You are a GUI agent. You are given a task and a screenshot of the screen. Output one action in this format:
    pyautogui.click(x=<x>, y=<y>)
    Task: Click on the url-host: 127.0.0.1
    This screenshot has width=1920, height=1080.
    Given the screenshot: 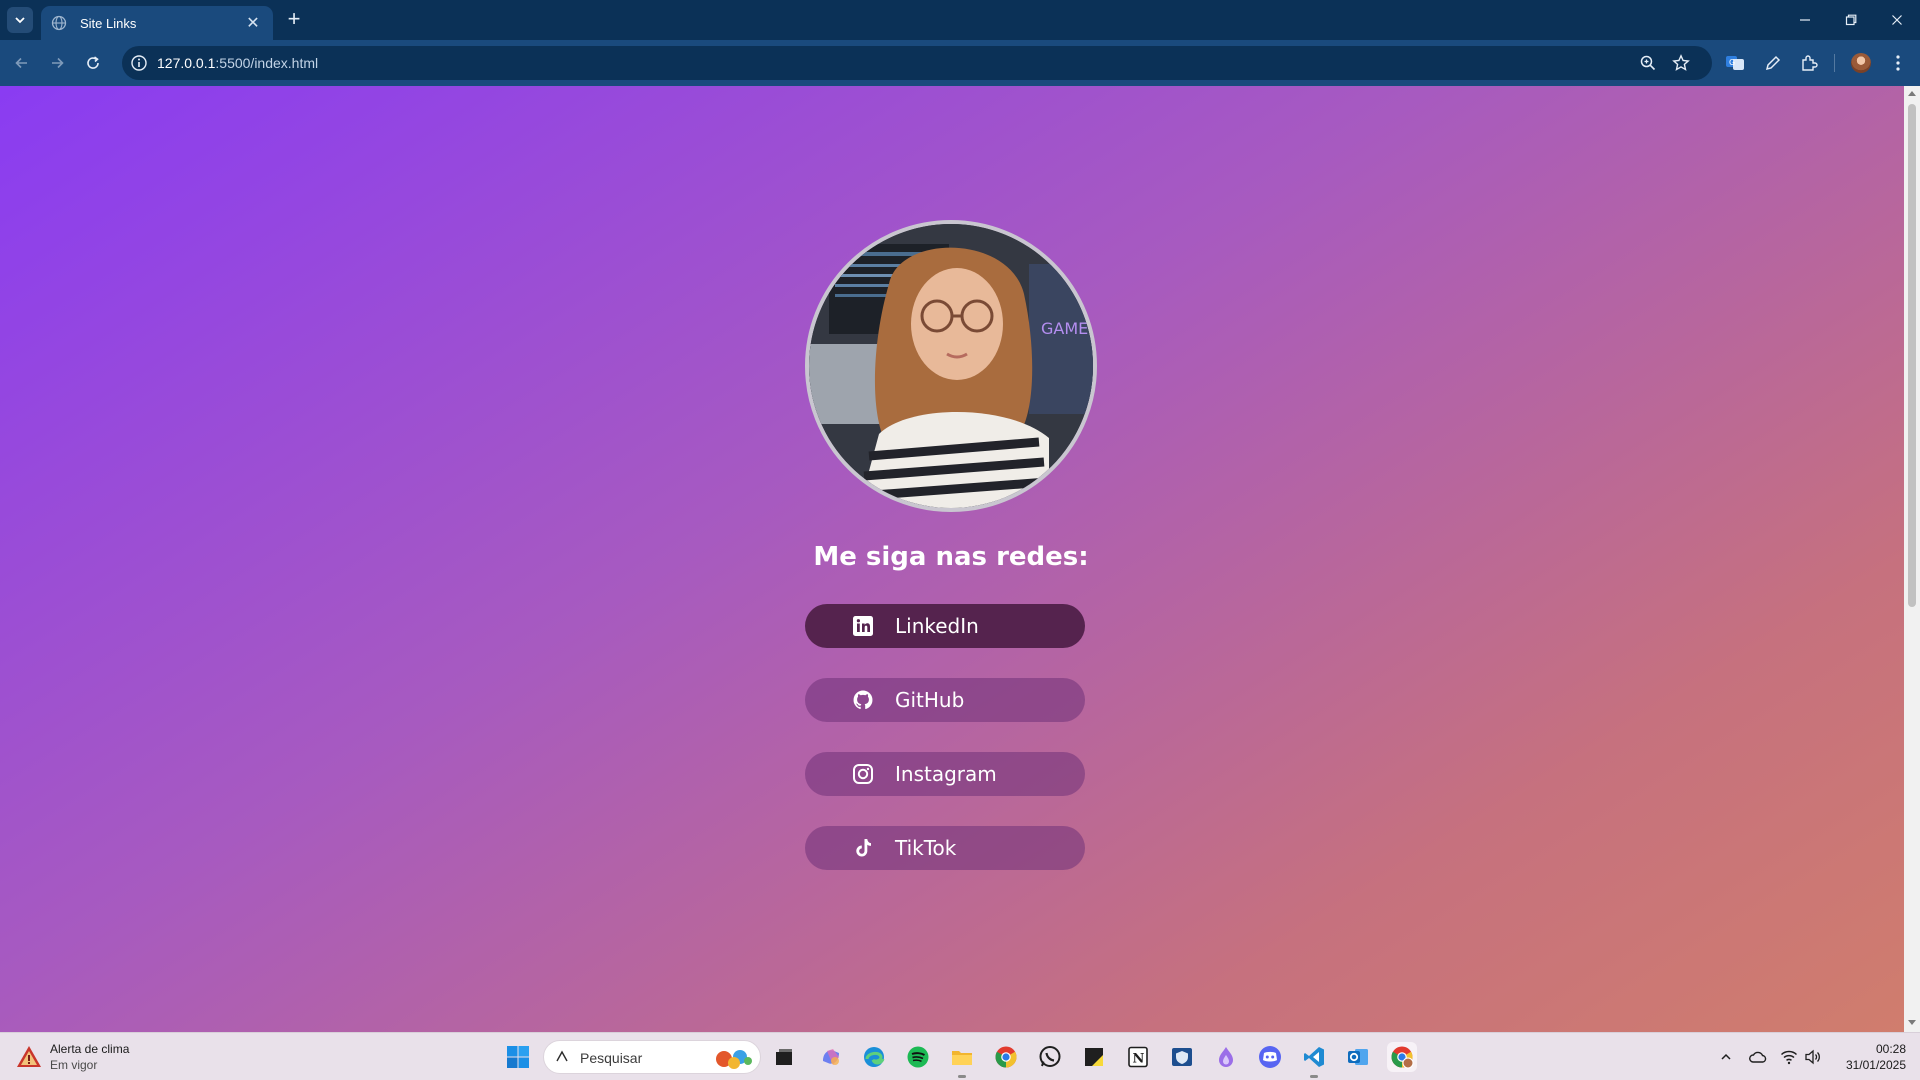 What is the action you would take?
    pyautogui.click(x=186, y=63)
    